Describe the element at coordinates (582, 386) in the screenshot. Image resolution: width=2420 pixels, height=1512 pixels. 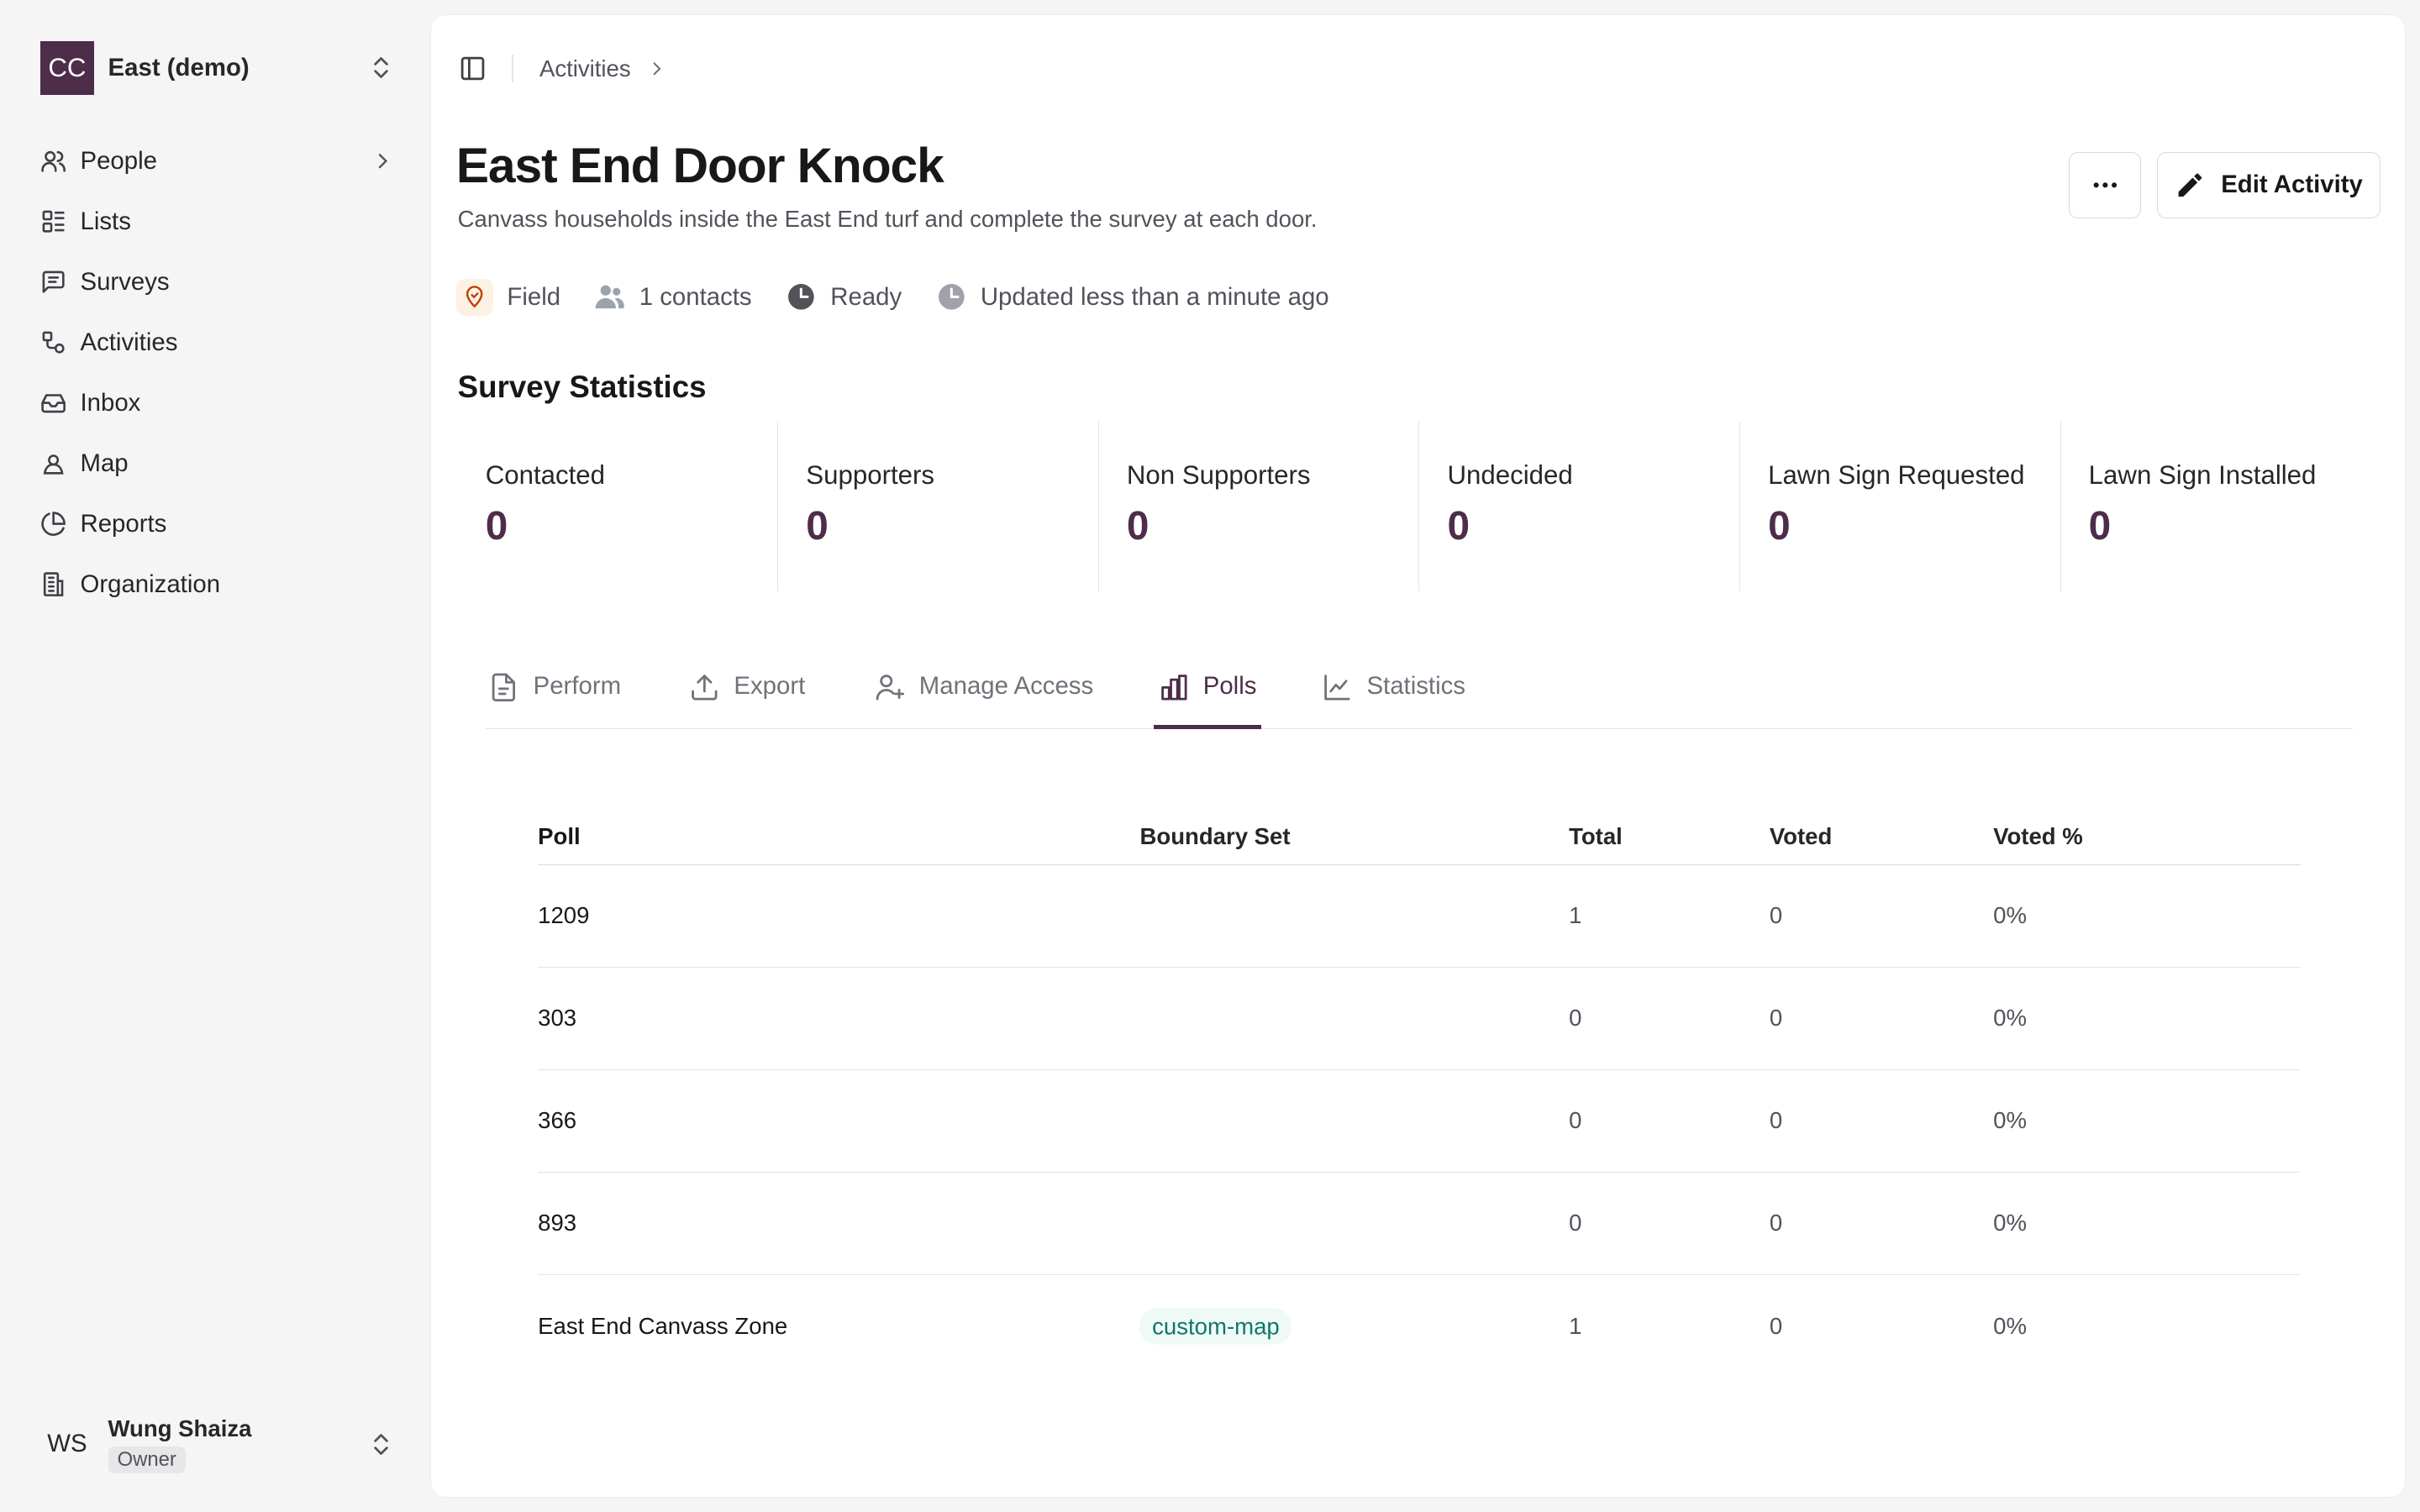
I see `survey-statistics-title: Survey Statistics` at that location.